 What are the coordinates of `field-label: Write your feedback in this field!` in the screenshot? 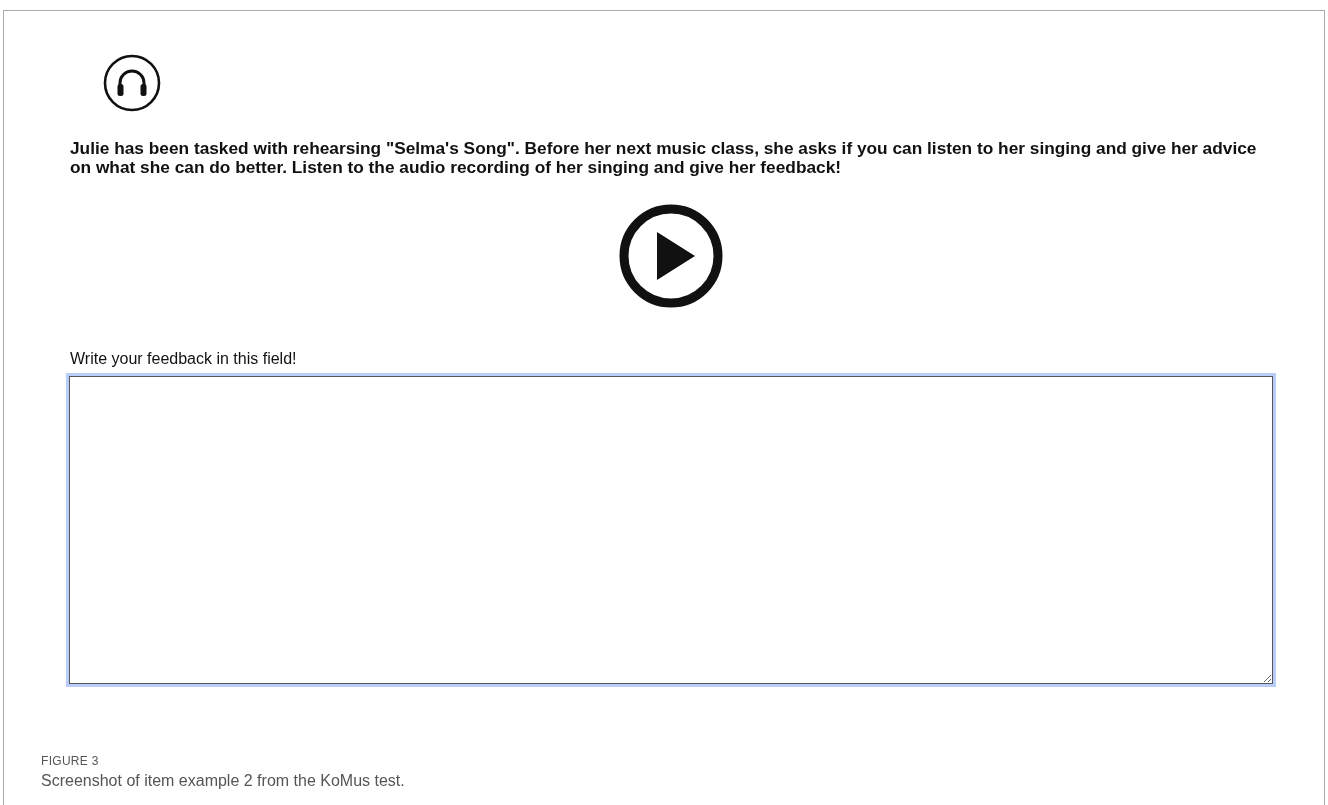 It's located at (183, 359).